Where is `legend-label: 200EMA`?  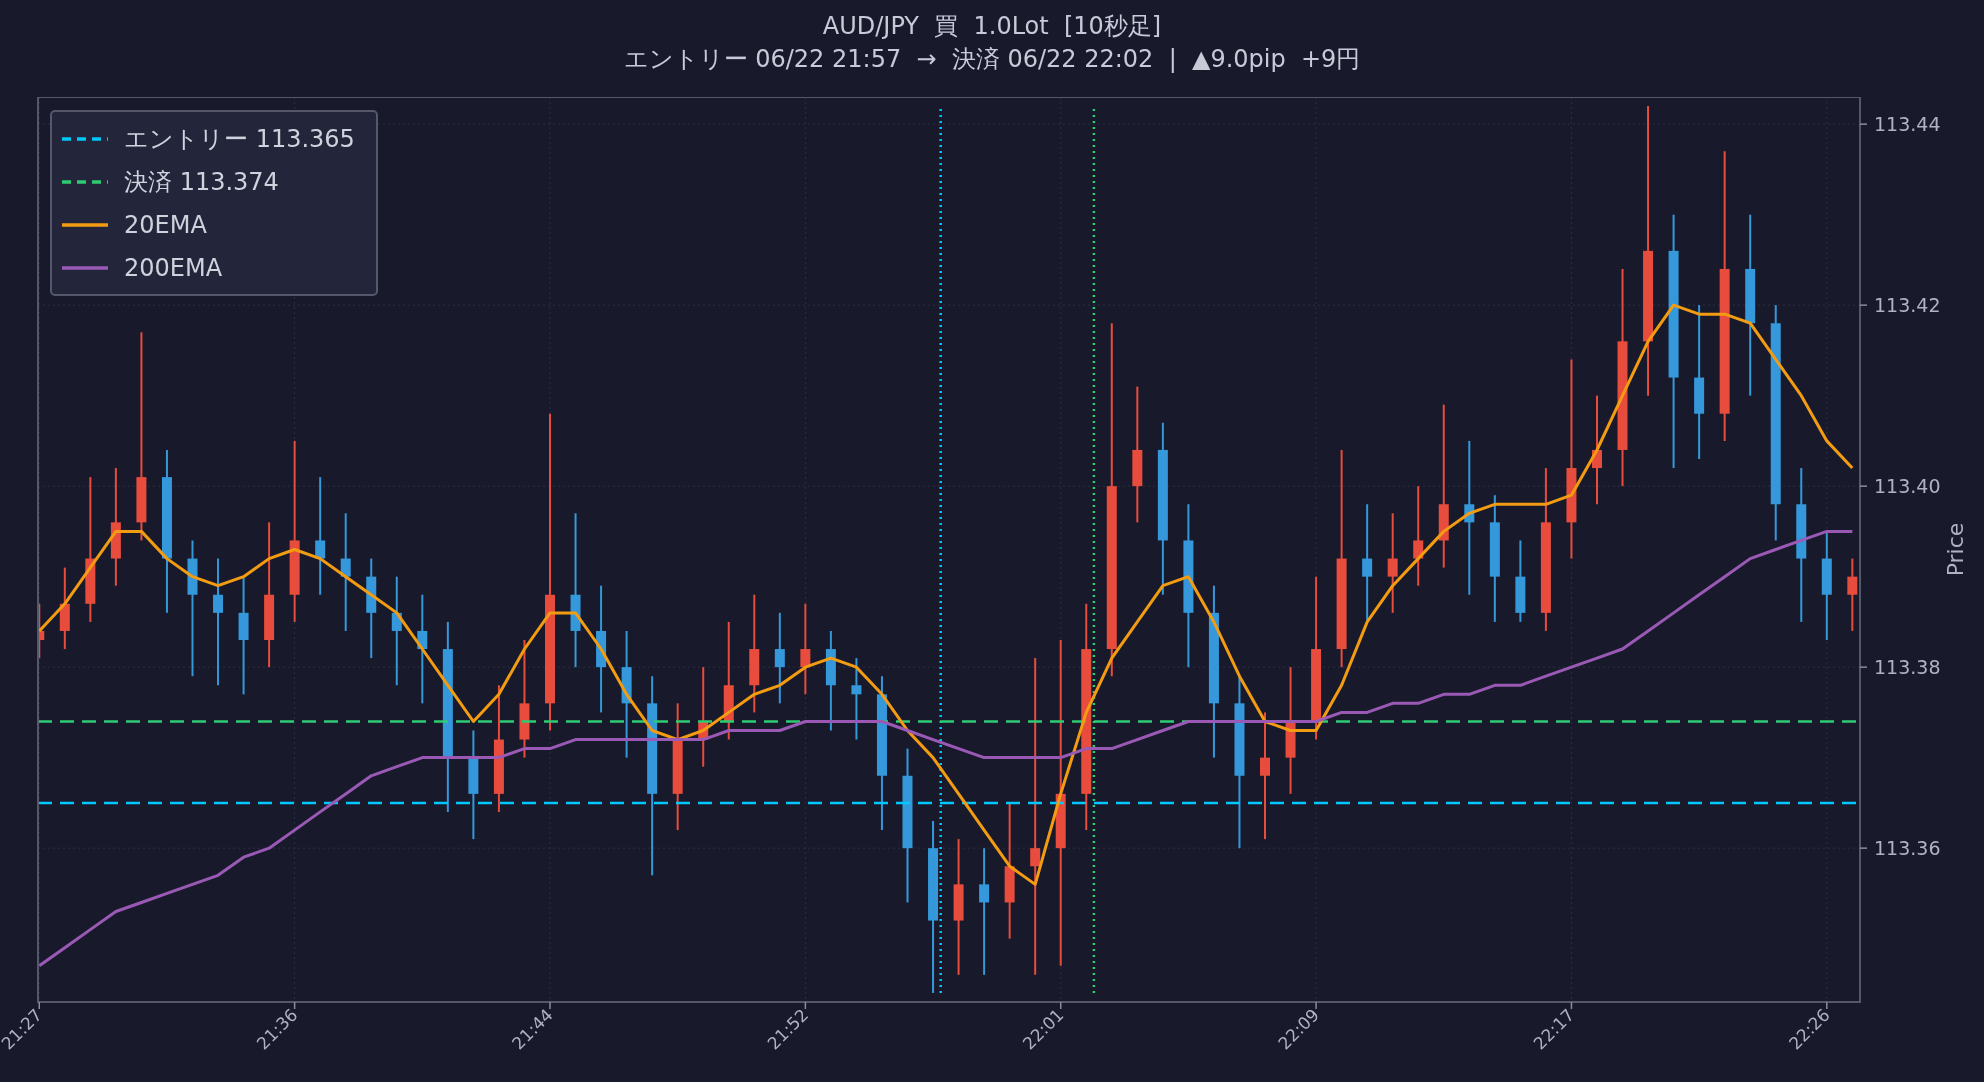 legend-label: 200EMA is located at coordinates (173, 267).